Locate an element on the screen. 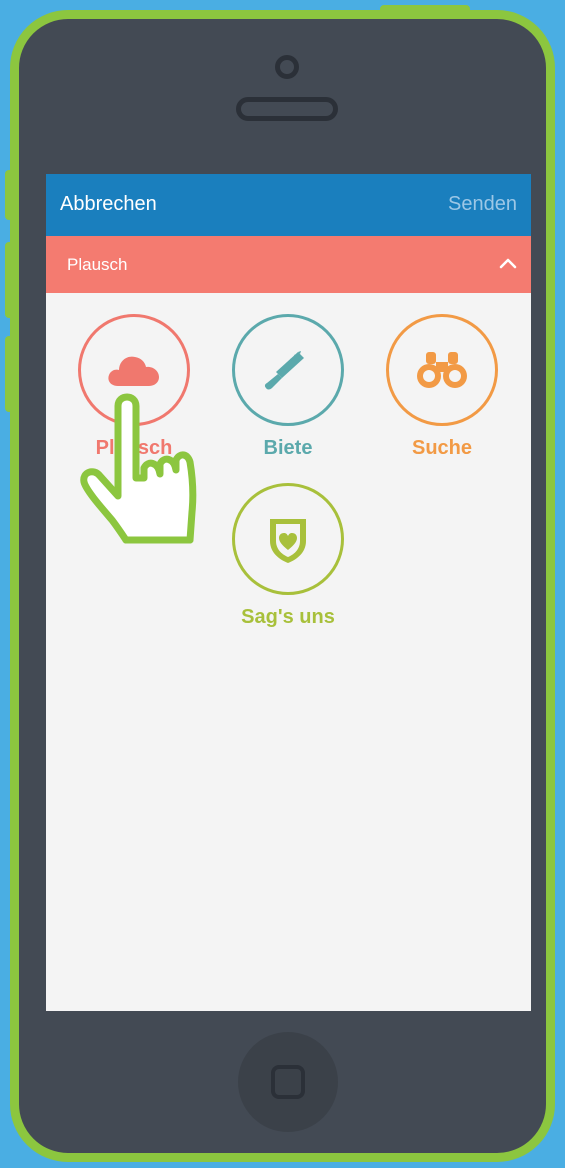 This screenshot has width=565, height=1168. earpiece-speaker is located at coordinates (287, 109).